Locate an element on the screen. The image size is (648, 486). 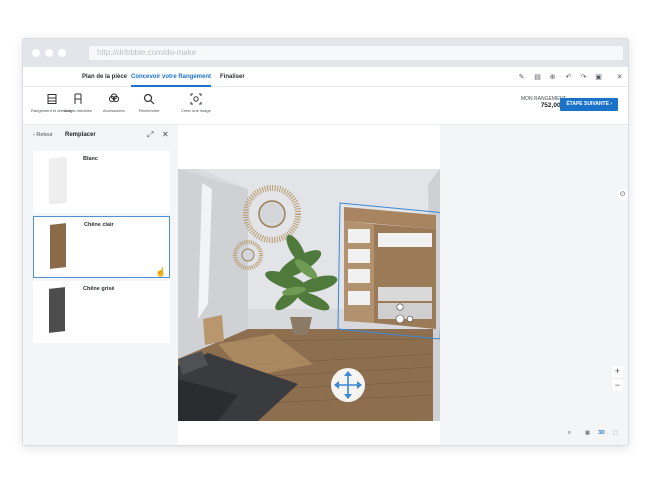
budget-summary: MON RANGEMENT 752,00 € is located at coordinates (543, 102).